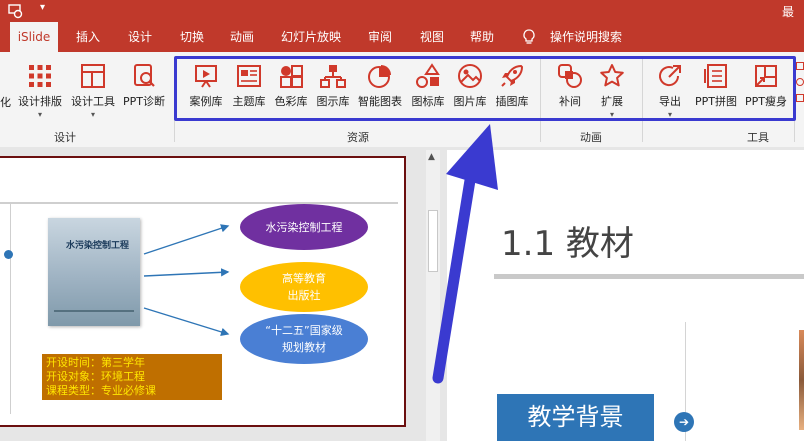  What do you see at coordinates (8, 254) in the screenshot?
I see `arrow-circle-icon` at bounding box center [8, 254].